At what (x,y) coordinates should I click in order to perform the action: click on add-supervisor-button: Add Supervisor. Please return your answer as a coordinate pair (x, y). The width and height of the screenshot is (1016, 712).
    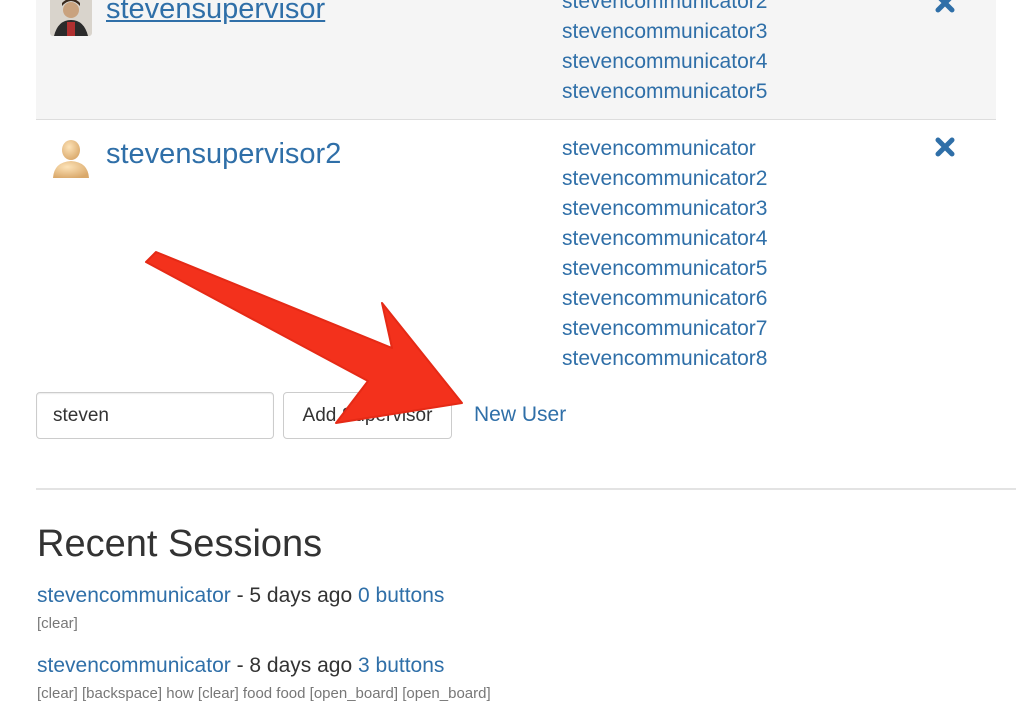
    Looking at the image, I should click on (367, 415).